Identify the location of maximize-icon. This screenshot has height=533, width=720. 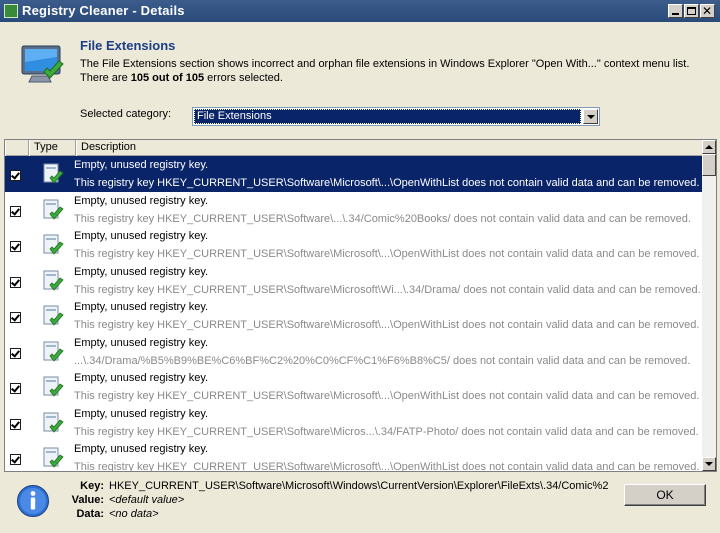
(691, 11).